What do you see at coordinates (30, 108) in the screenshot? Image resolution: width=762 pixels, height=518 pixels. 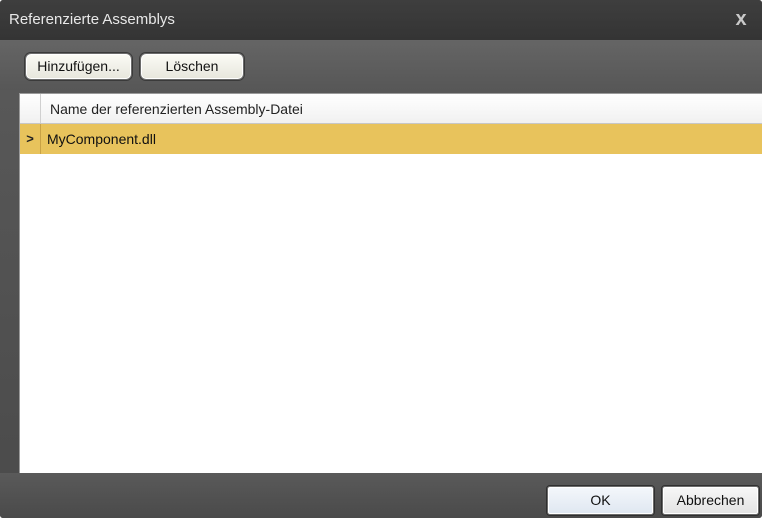 I see `row-header-corner` at bounding box center [30, 108].